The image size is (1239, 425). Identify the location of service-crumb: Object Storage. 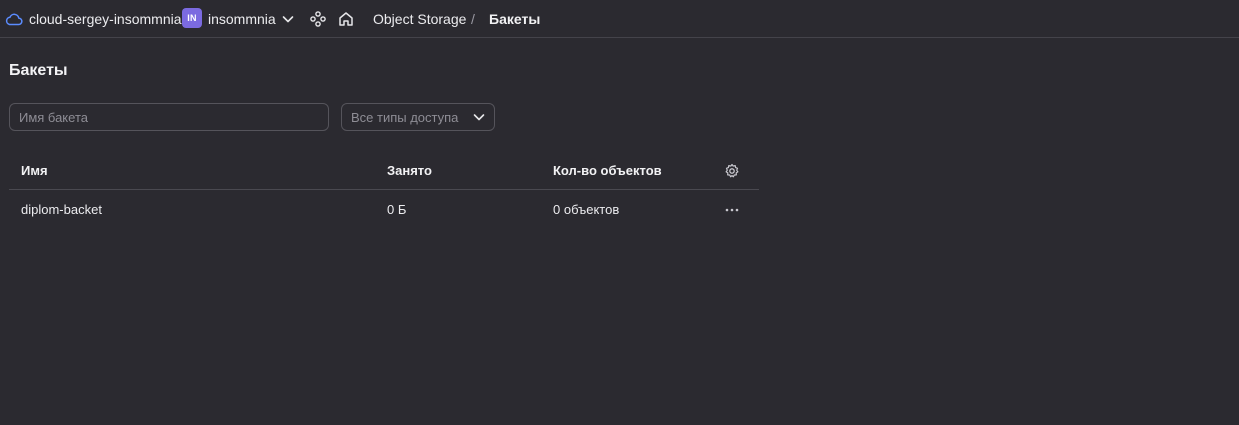
(419, 19).